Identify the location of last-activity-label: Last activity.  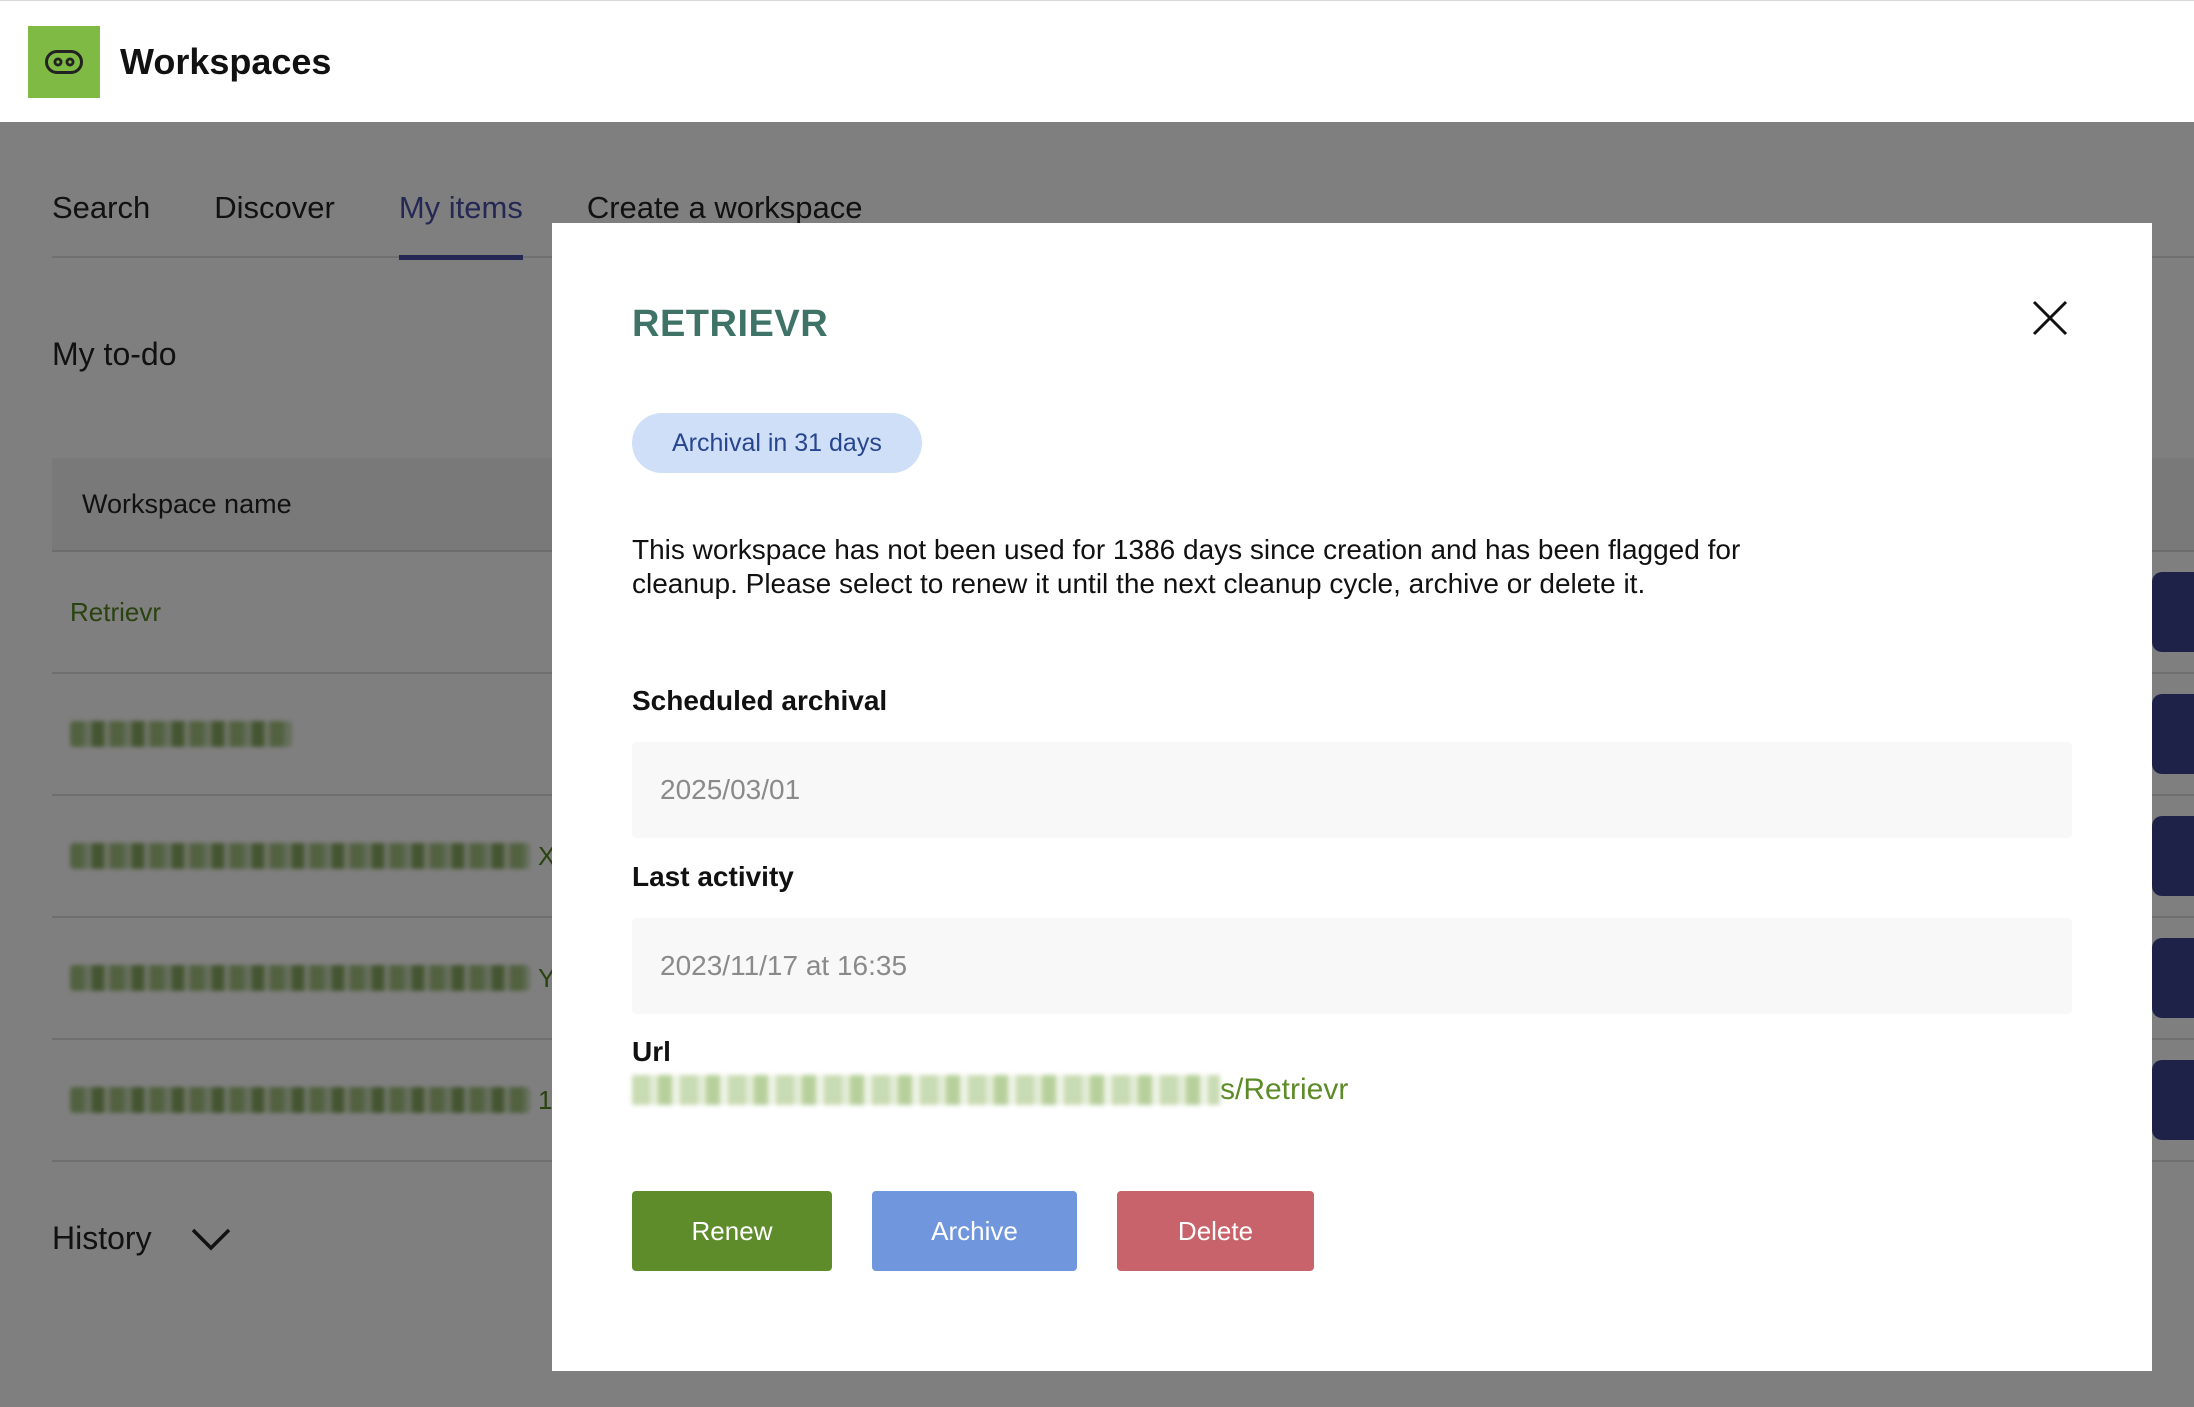
(713, 876).